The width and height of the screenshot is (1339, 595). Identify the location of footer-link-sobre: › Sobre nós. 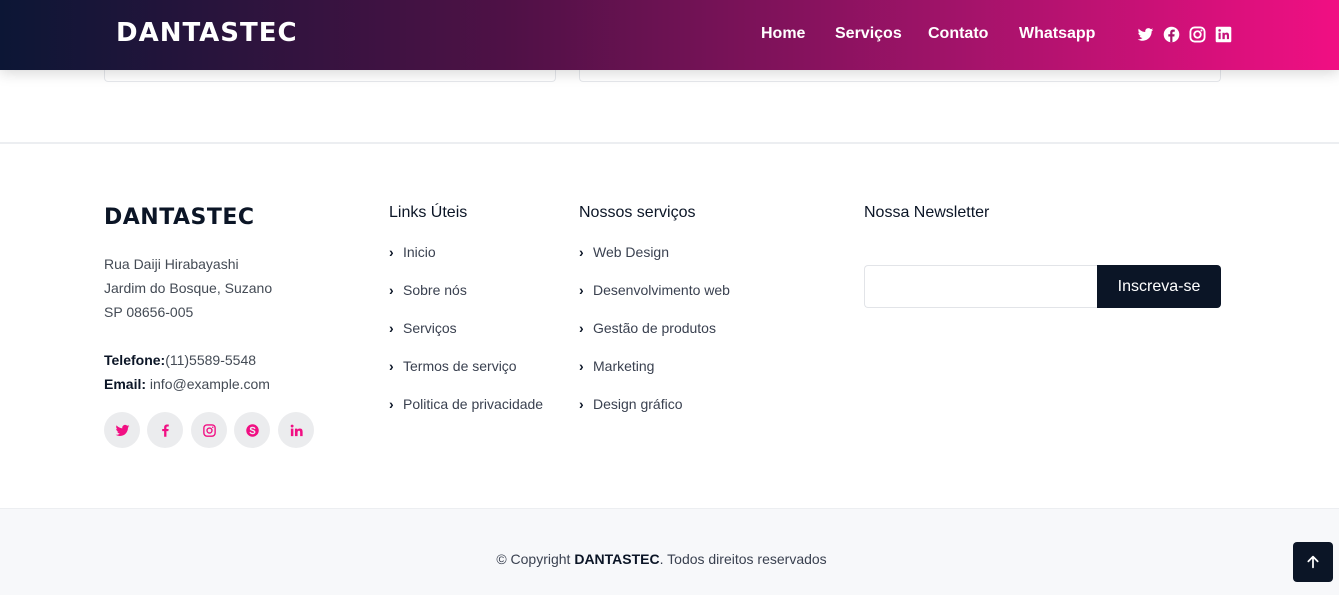
(428, 290).